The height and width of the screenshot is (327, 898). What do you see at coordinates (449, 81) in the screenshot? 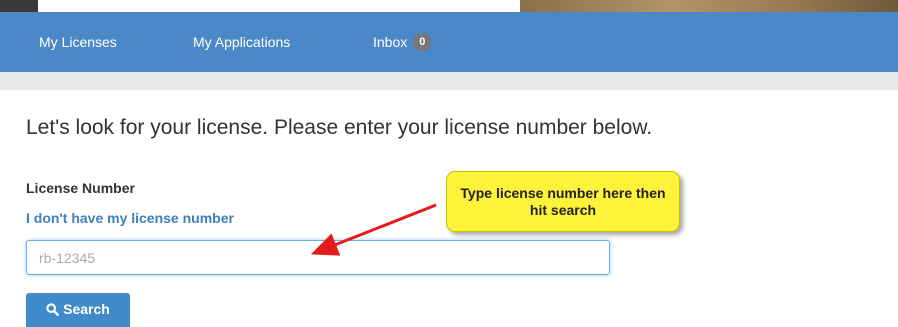
I see `sub-navbar` at bounding box center [449, 81].